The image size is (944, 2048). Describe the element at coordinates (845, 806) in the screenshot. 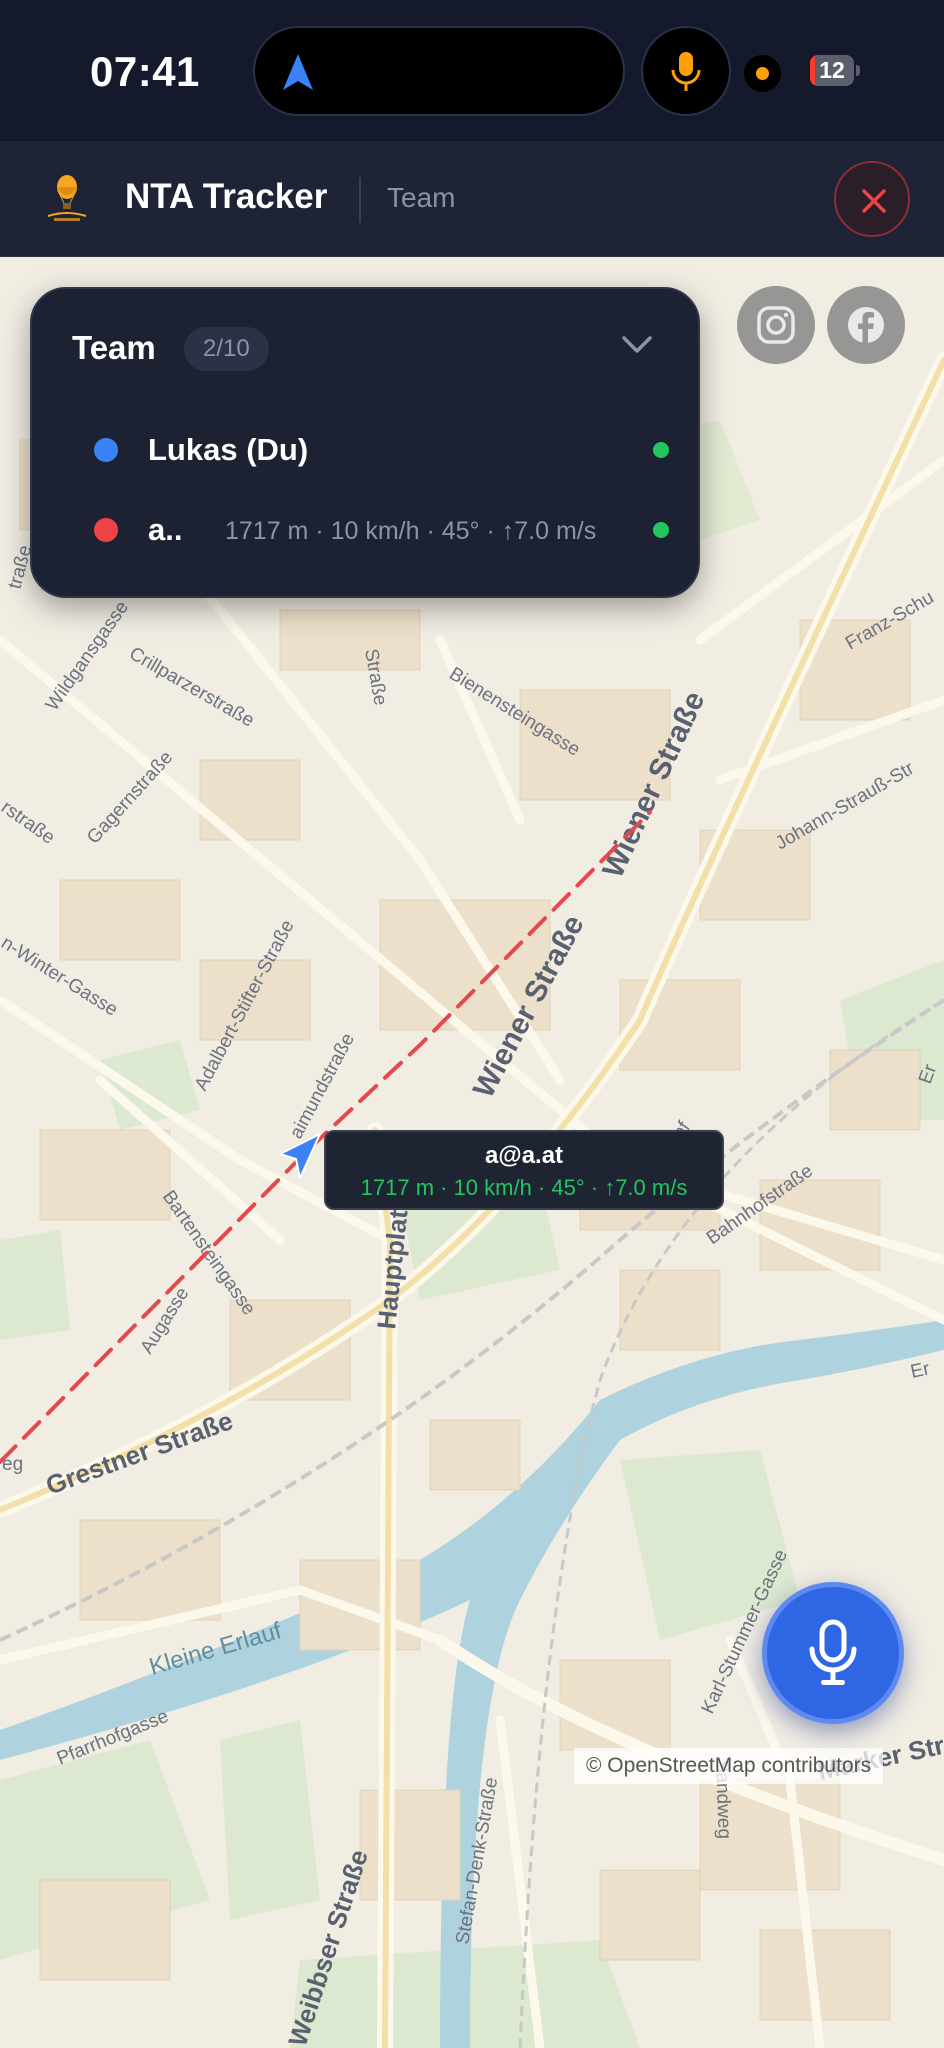

I see `street-label: Johann-Strauß-Str` at that location.